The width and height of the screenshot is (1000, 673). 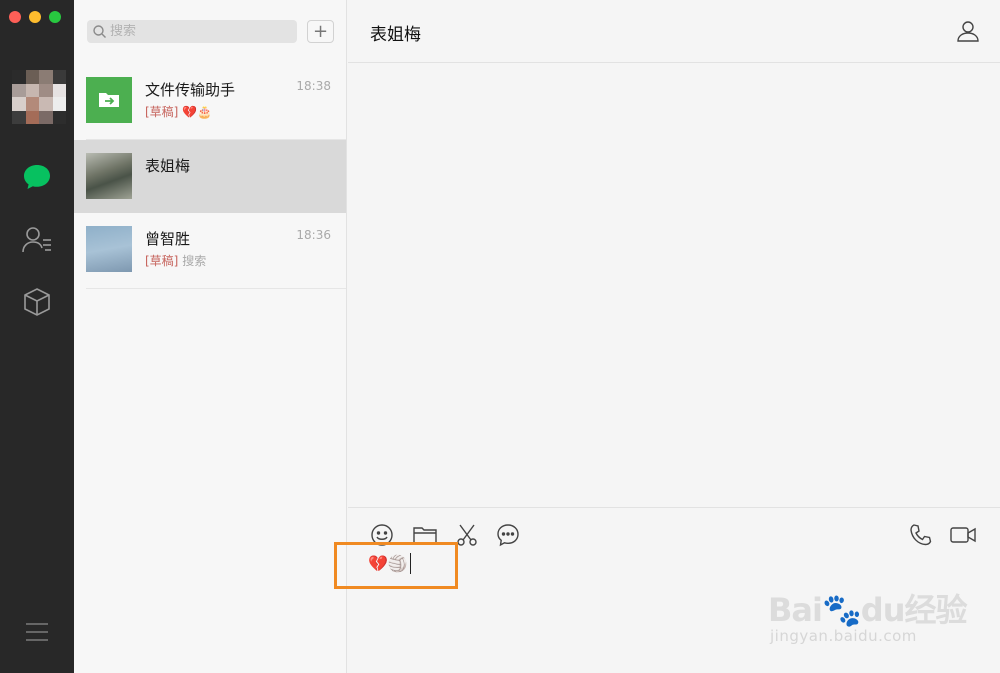 What do you see at coordinates (867, 610) in the screenshot?
I see `watermark-brand: Bai🐾du经验` at bounding box center [867, 610].